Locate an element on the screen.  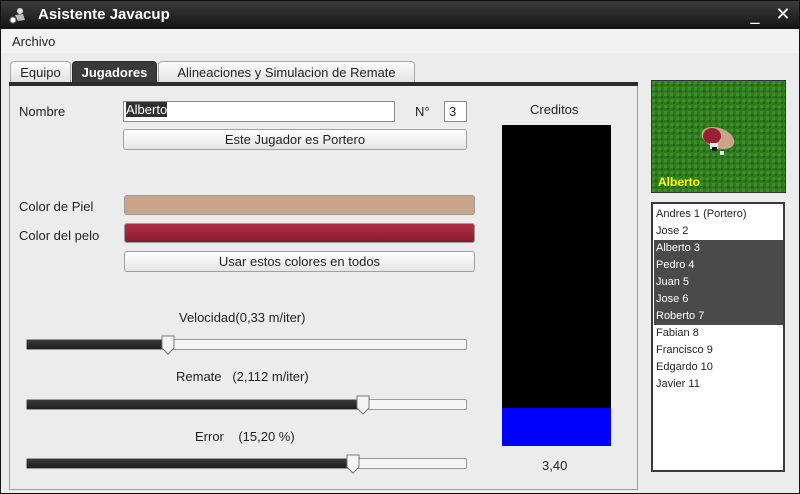
list-item: Francisco 9 is located at coordinates (718, 350).